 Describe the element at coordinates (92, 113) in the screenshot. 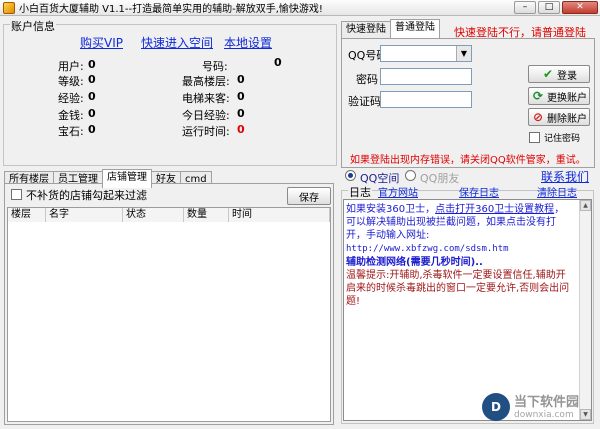

I see `money-value: 0` at that location.